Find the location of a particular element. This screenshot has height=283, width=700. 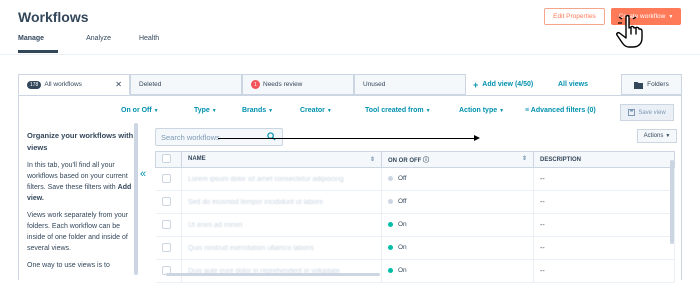

filter-type: Type ▼ is located at coordinates (205, 110).